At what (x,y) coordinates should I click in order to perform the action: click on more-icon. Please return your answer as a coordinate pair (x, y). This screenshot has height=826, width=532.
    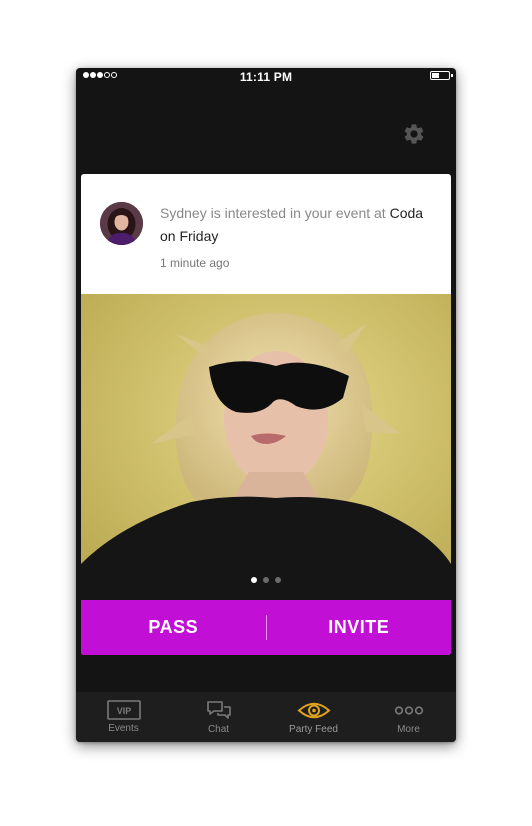
    Looking at the image, I should click on (408, 710).